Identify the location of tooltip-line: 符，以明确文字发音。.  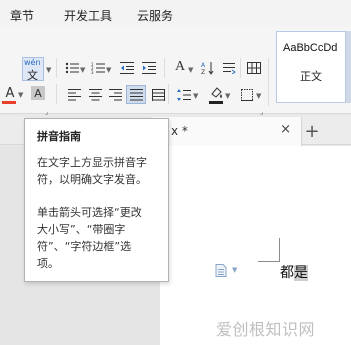
(92, 179).